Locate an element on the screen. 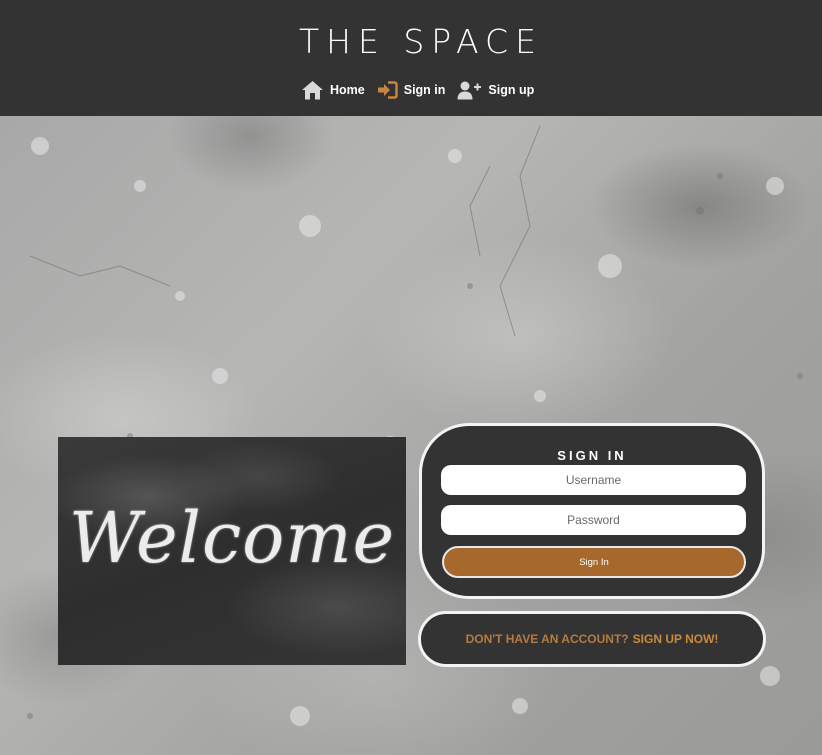 The width and height of the screenshot is (822, 755). welcome-chalkboard-image: Welcome is located at coordinates (232, 551).